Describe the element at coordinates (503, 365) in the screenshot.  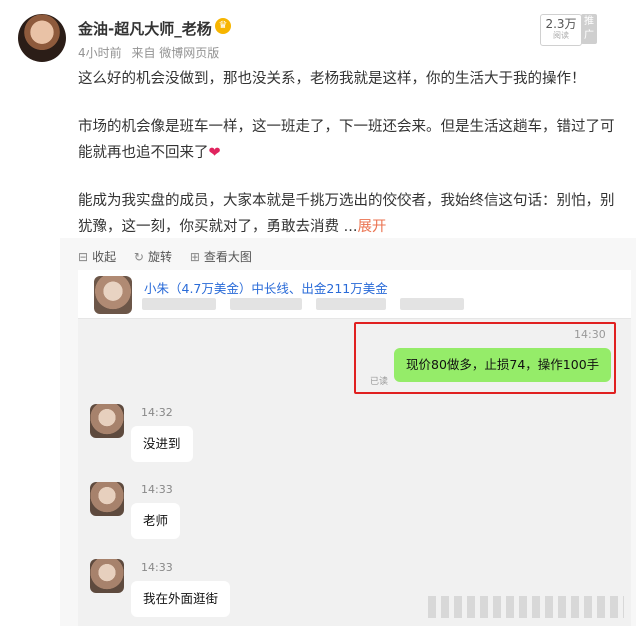
I see `sent-message-bubble: 现价80做多，止损74，操作100手` at that location.